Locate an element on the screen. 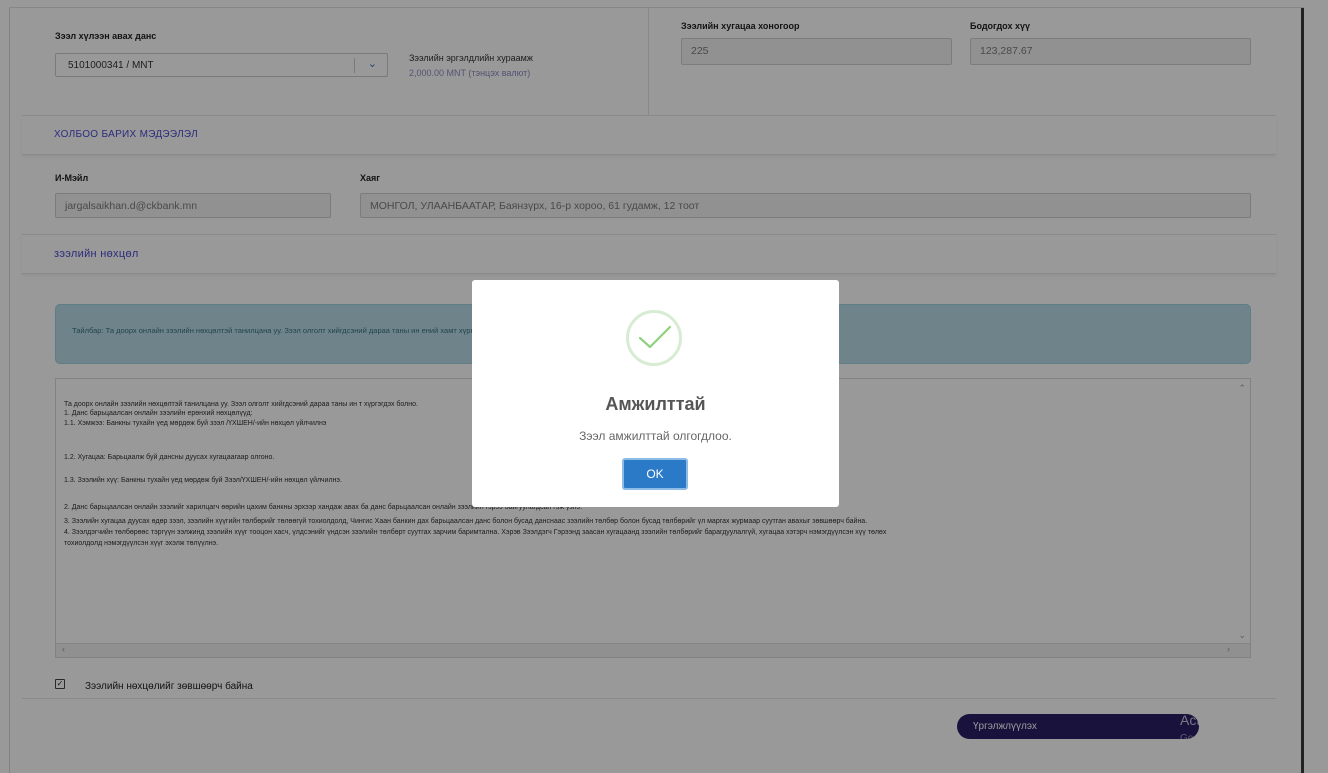  success-check-icon is located at coordinates (654, 338).